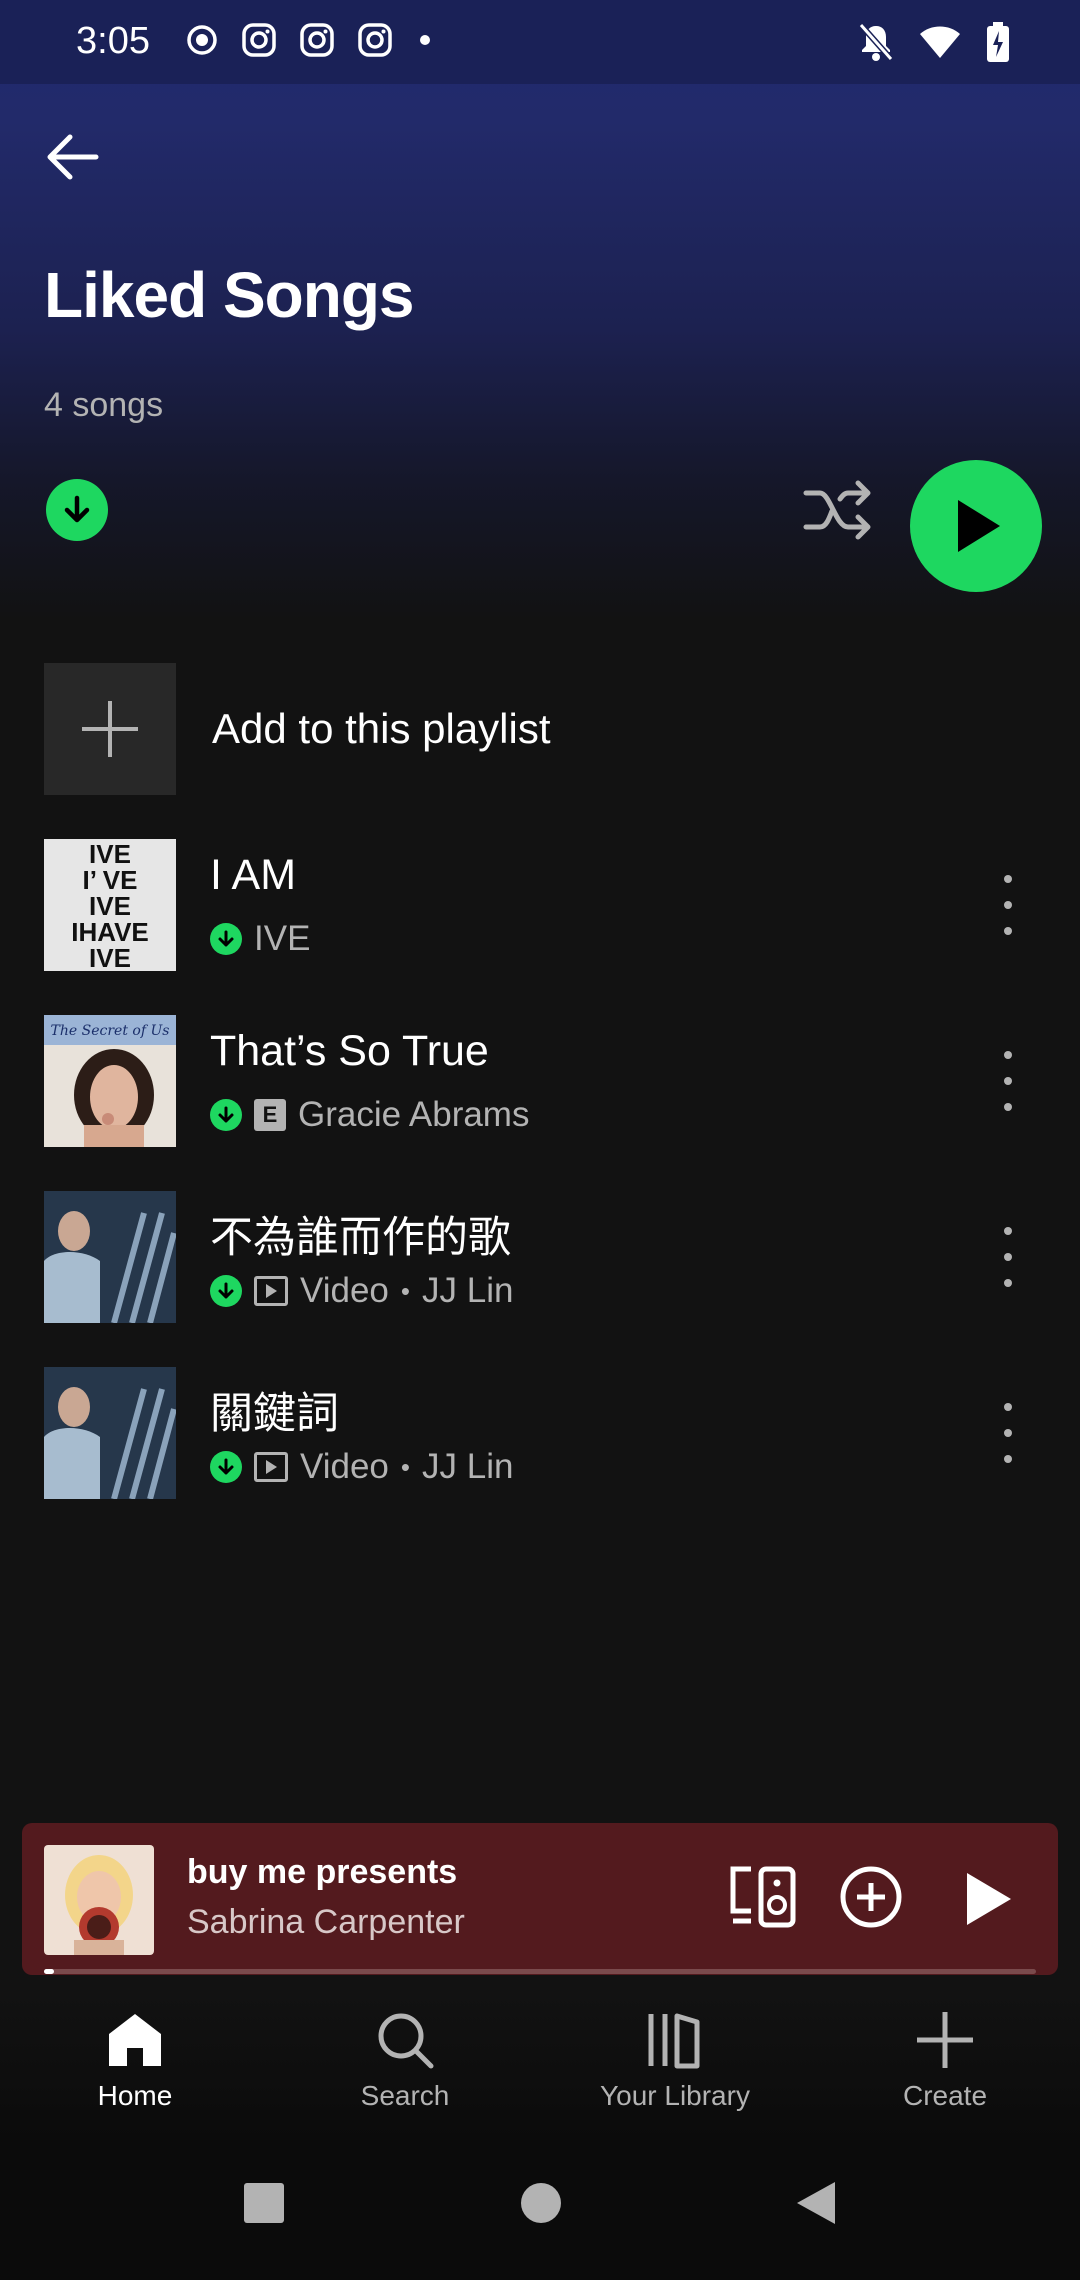 Image resolution: width=1080 pixels, height=2280 pixels. I want to click on notifications-off-icon, so click(876, 42).